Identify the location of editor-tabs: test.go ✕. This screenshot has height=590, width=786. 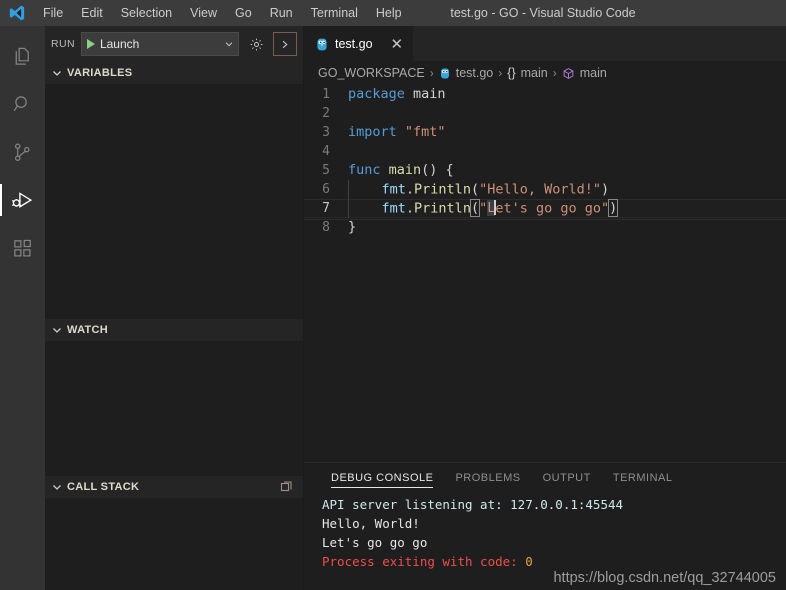
(545, 43).